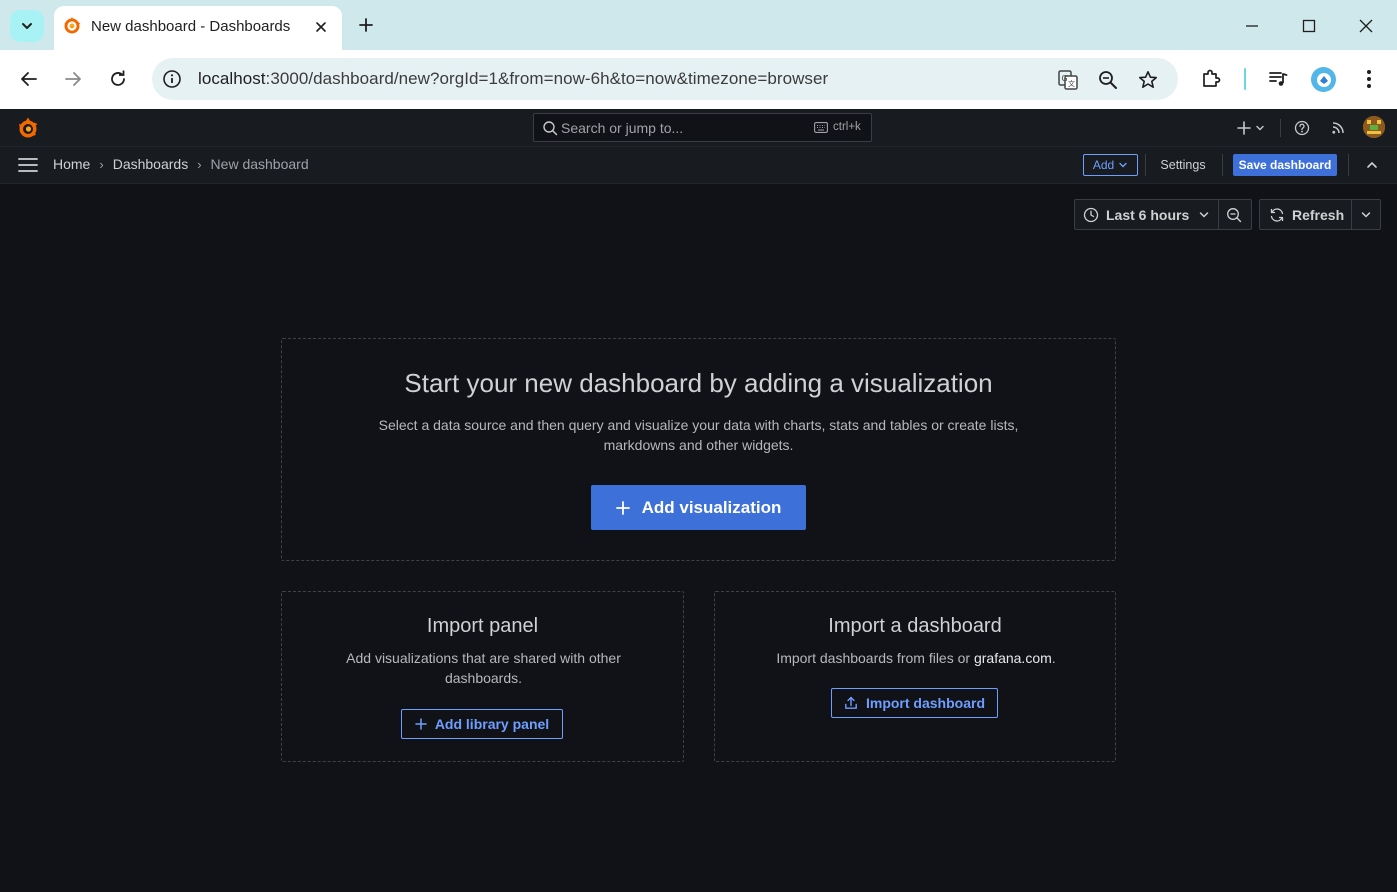 This screenshot has width=1397, height=892. I want to click on media-controls-button, so click(1278, 79).